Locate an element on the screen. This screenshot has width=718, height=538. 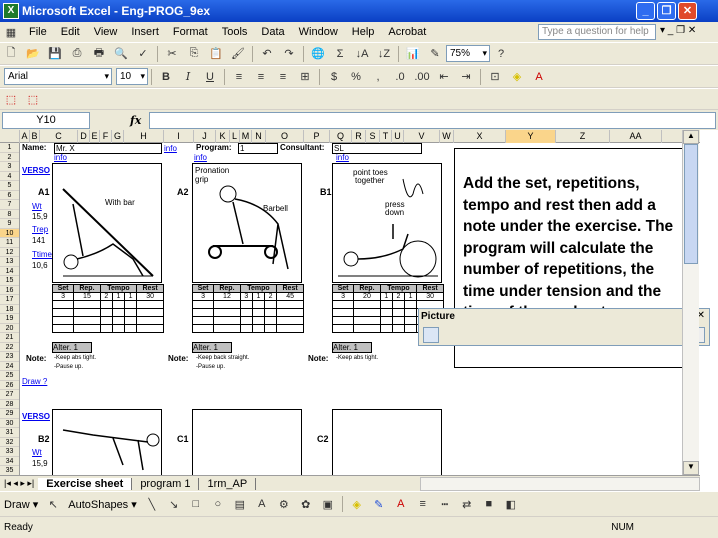
row-header: 31 is located at coordinates (9, 433).